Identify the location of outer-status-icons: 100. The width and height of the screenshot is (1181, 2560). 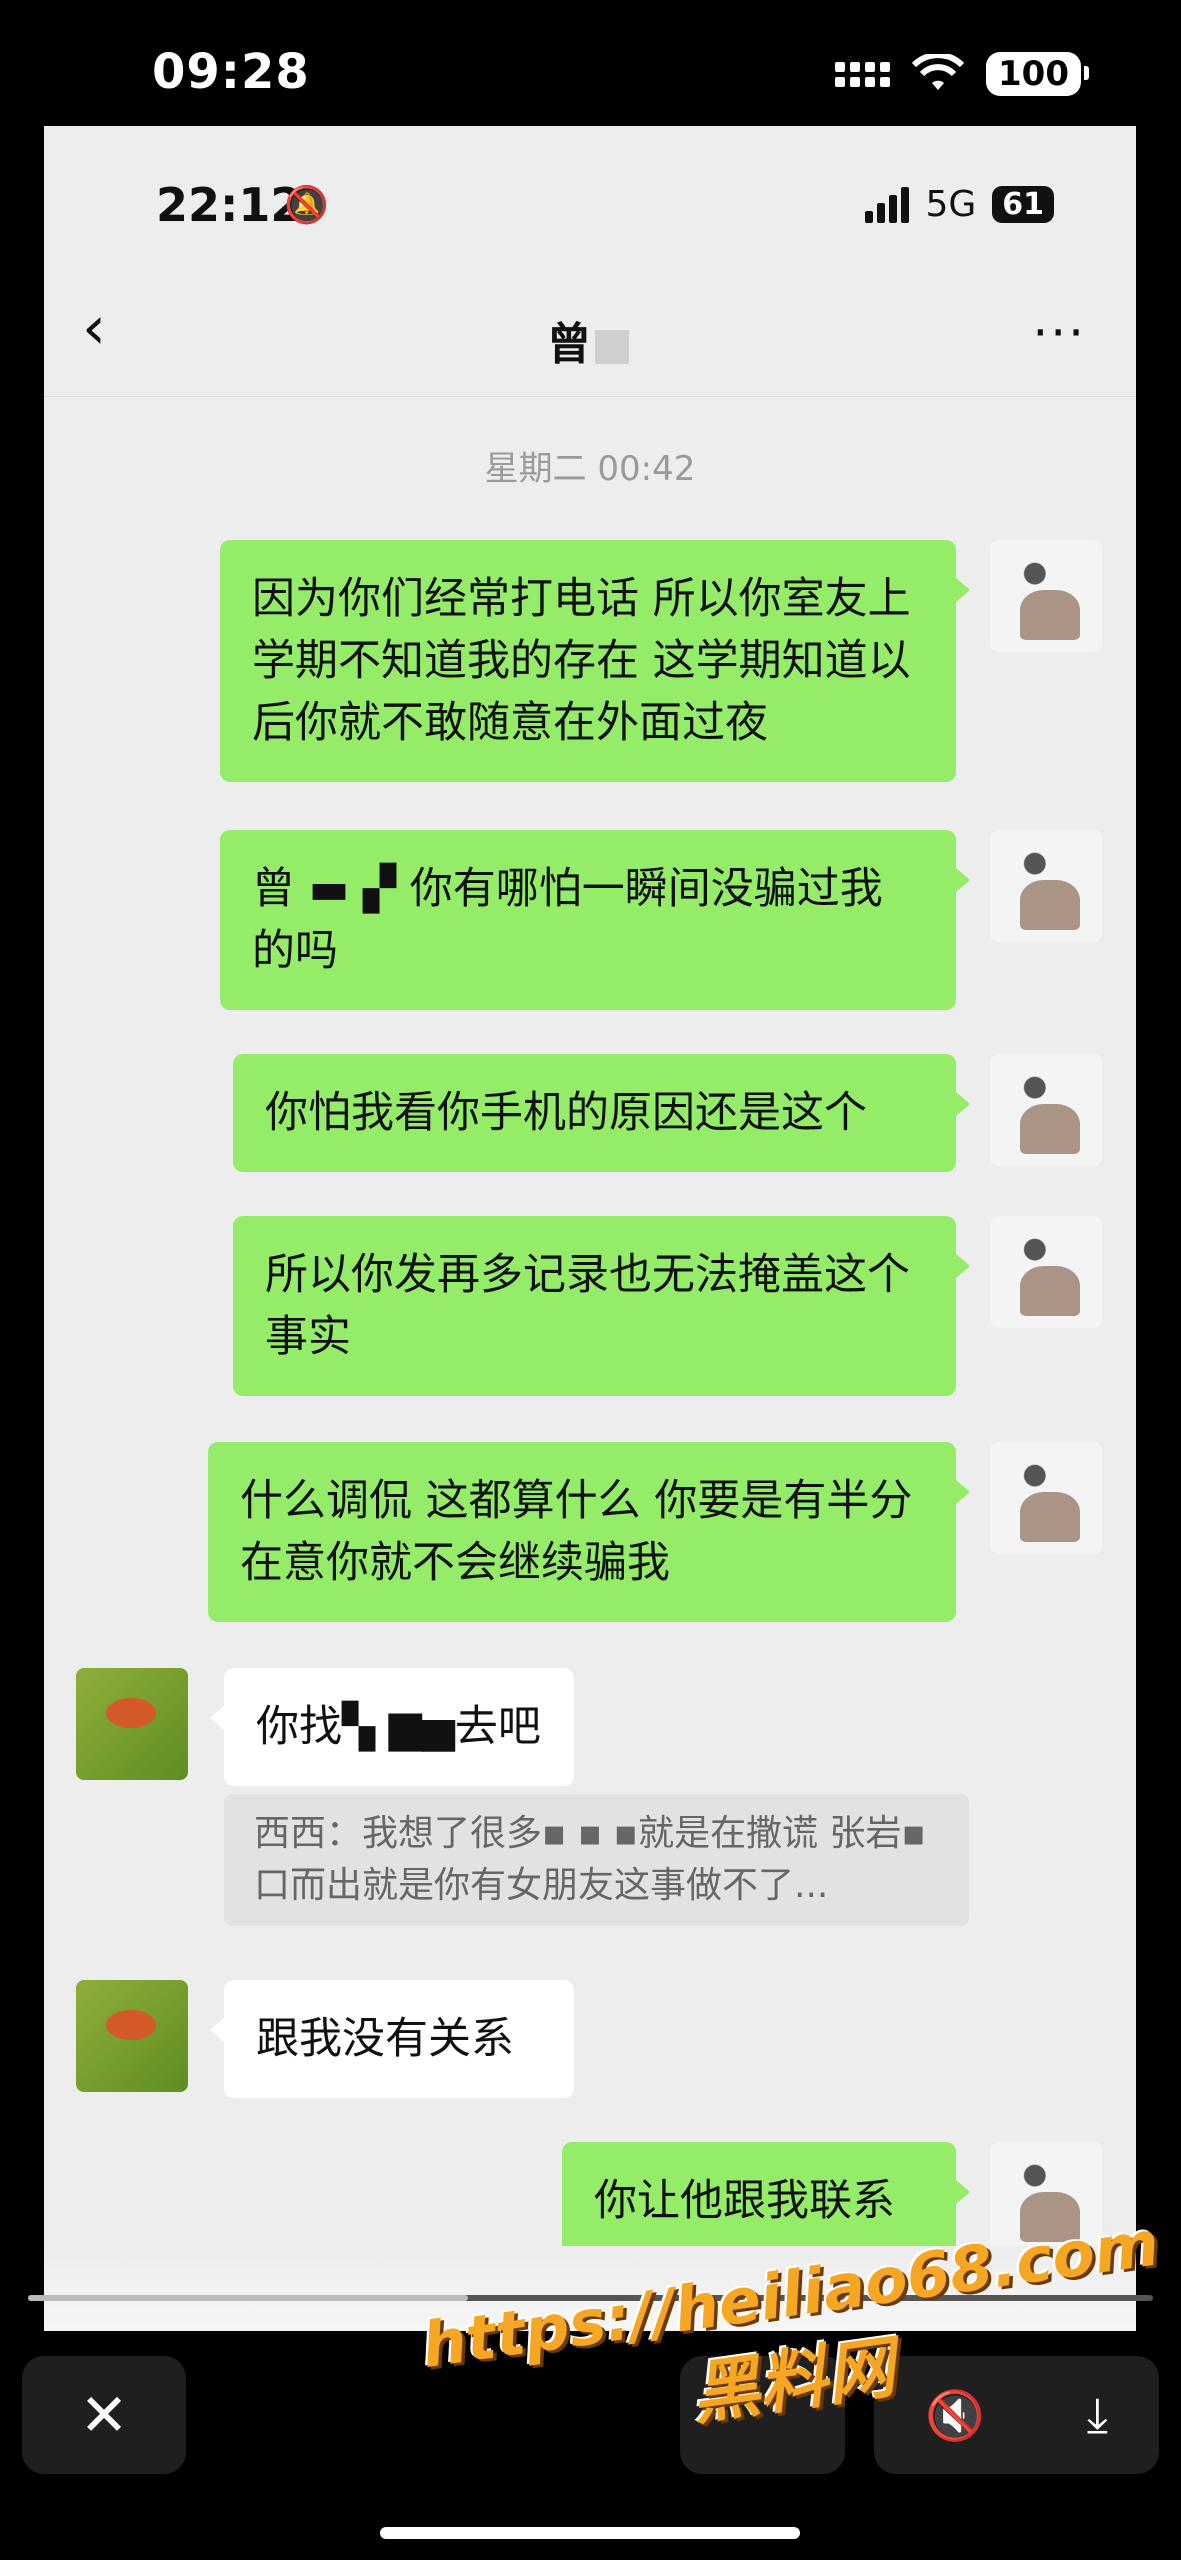
(962, 74).